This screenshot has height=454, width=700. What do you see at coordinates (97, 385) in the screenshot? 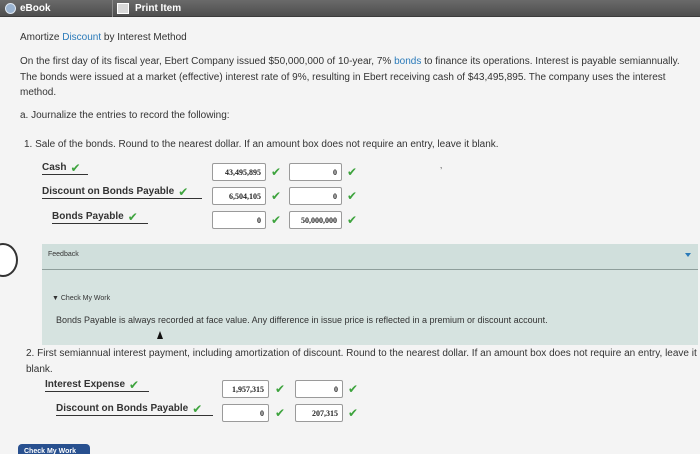
I see `account-select-interest-expense: Interest Expense ✔` at bounding box center [97, 385].